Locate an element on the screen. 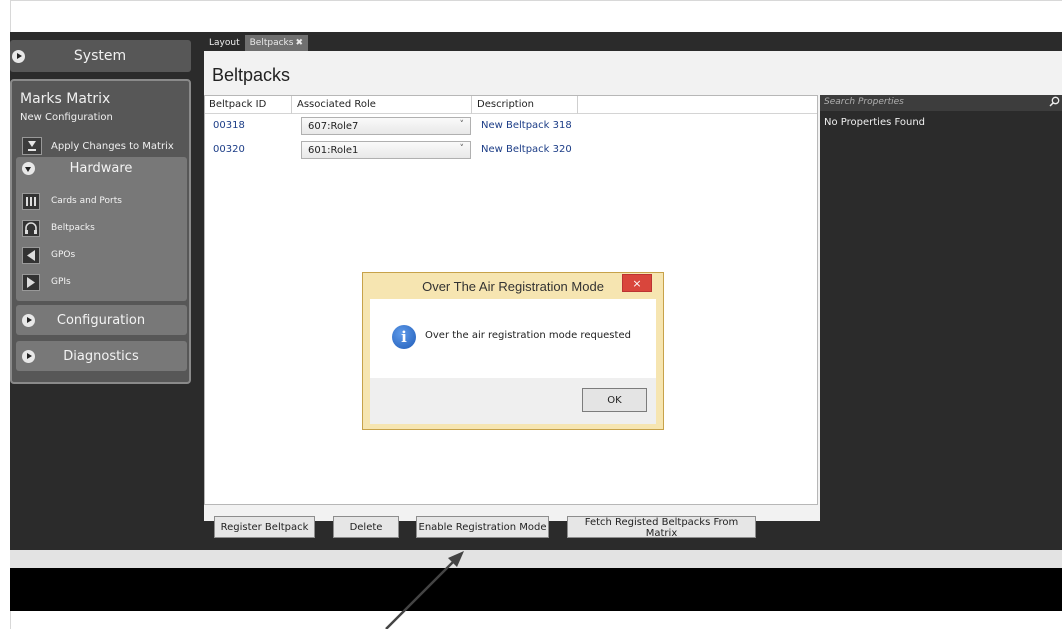 The height and width of the screenshot is (629, 1062). nav-item-label: Beltpacks is located at coordinates (73, 228).